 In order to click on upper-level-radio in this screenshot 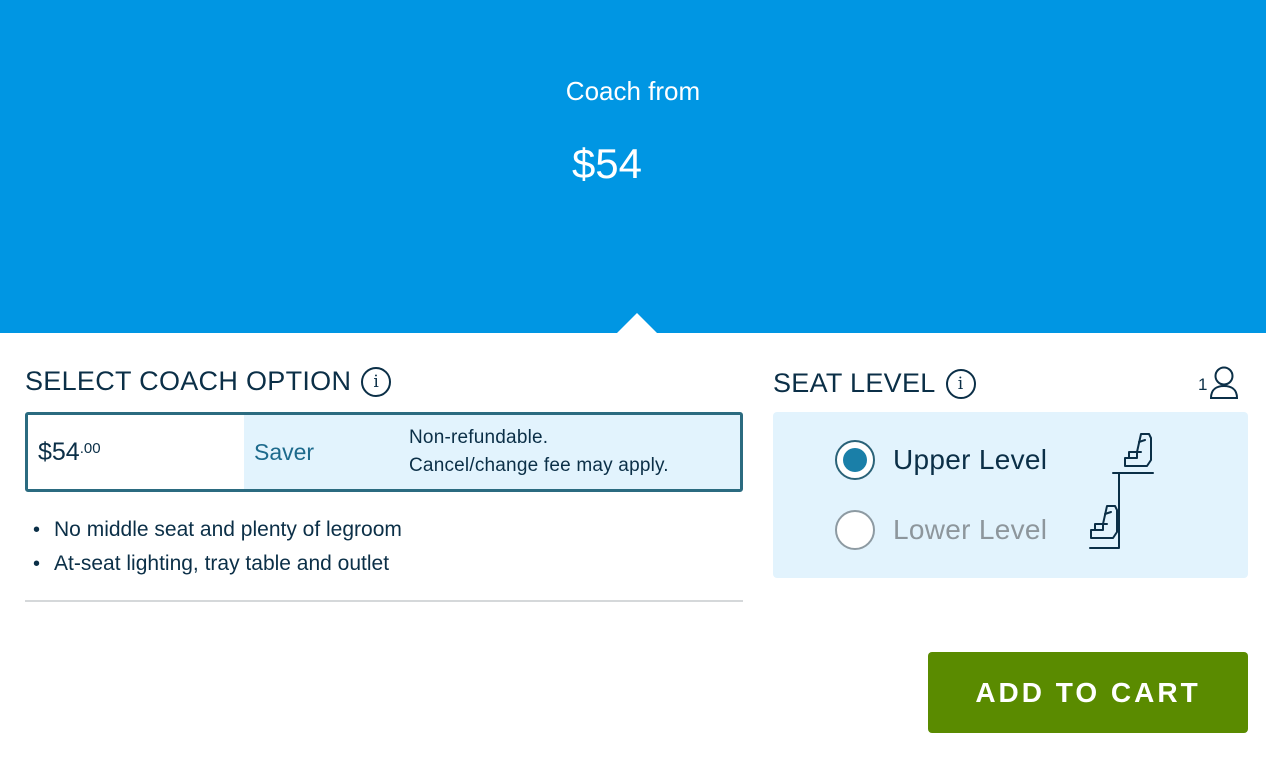, I will do `click(855, 460)`.